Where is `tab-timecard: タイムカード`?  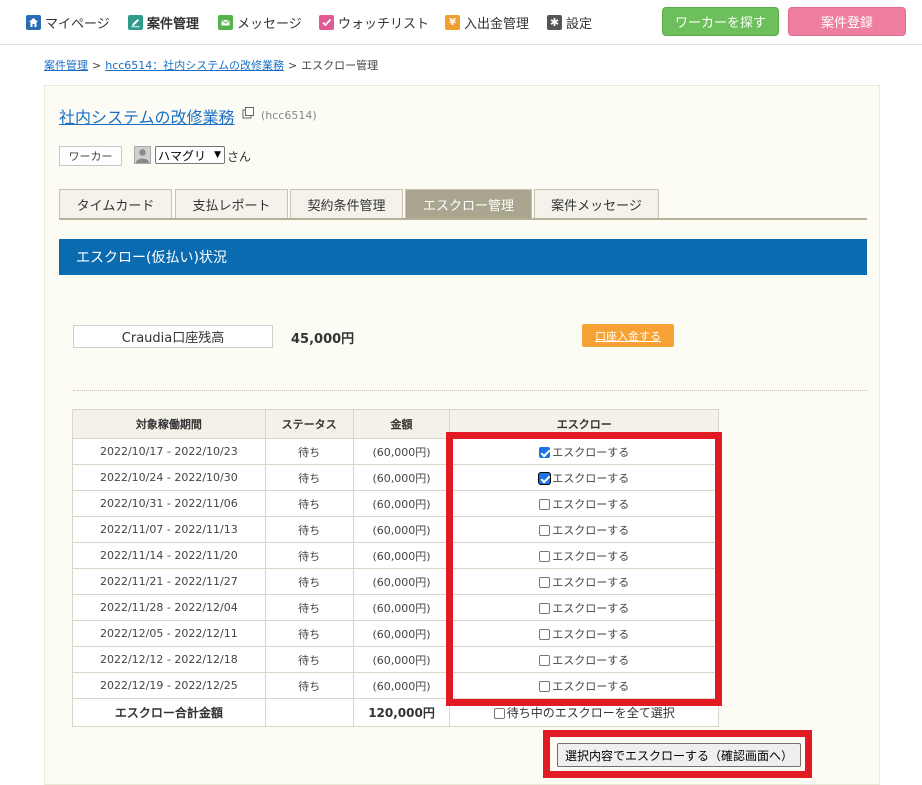
tab-timecard: タイムカード is located at coordinates (115, 204).